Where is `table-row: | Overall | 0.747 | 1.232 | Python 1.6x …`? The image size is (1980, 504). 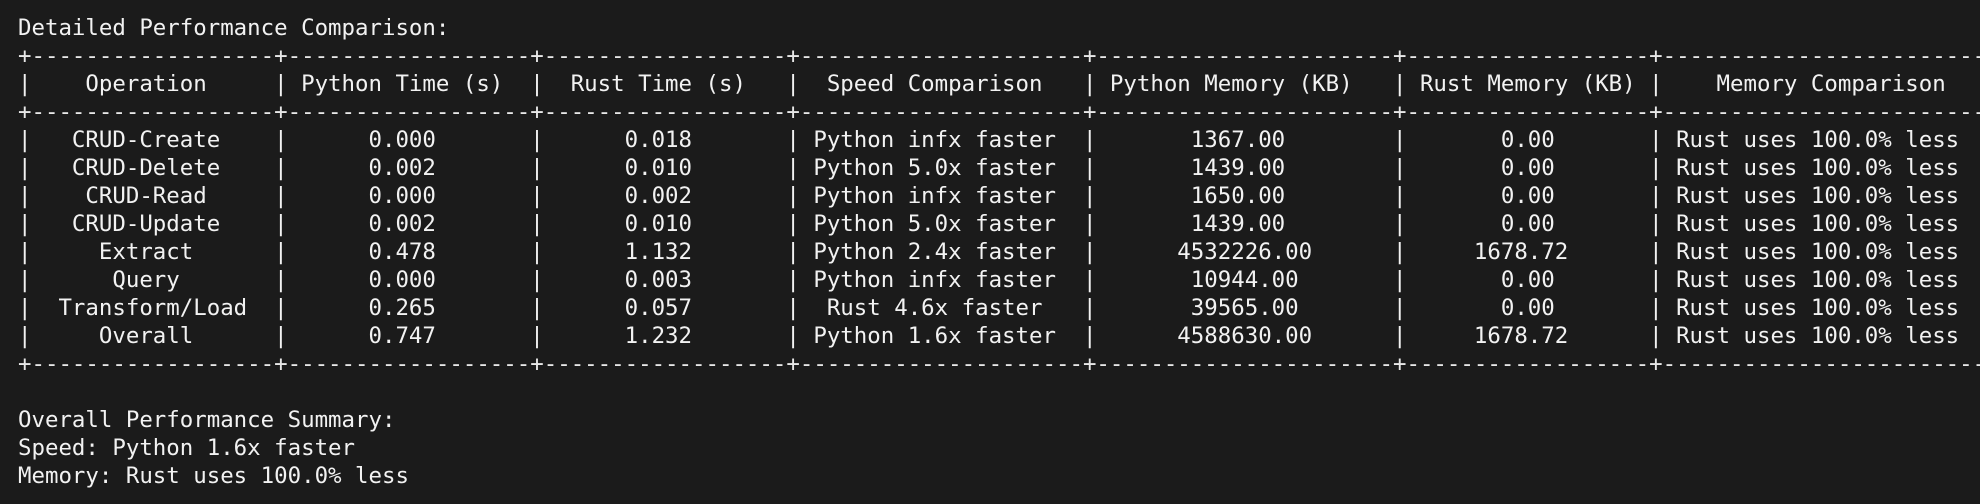 table-row: | Overall | 0.747 | 1.232 | Python 1.6x … is located at coordinates (999, 336).